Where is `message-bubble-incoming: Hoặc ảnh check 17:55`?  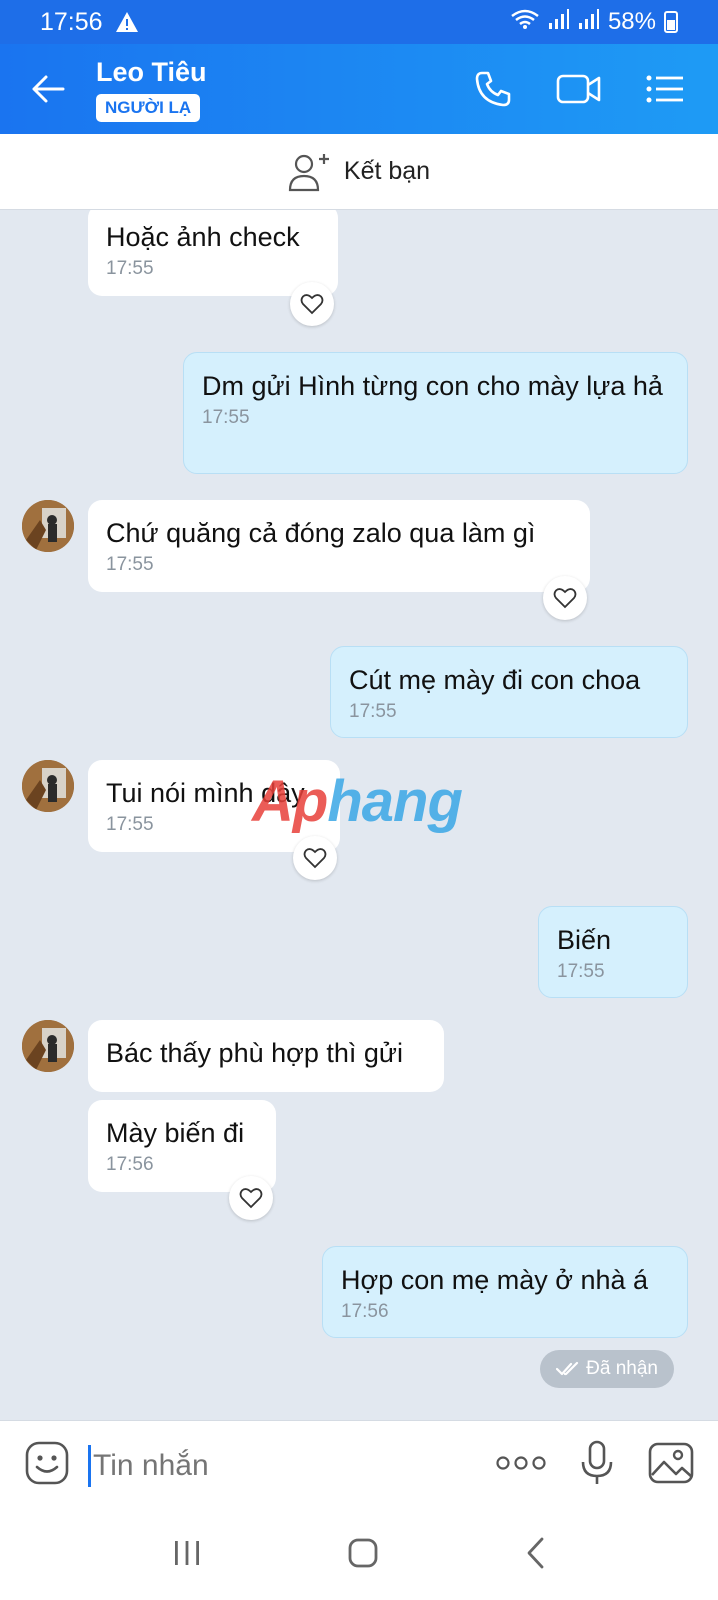
message-bubble-incoming: Hoặc ảnh check 17:55 is located at coordinates (213, 253).